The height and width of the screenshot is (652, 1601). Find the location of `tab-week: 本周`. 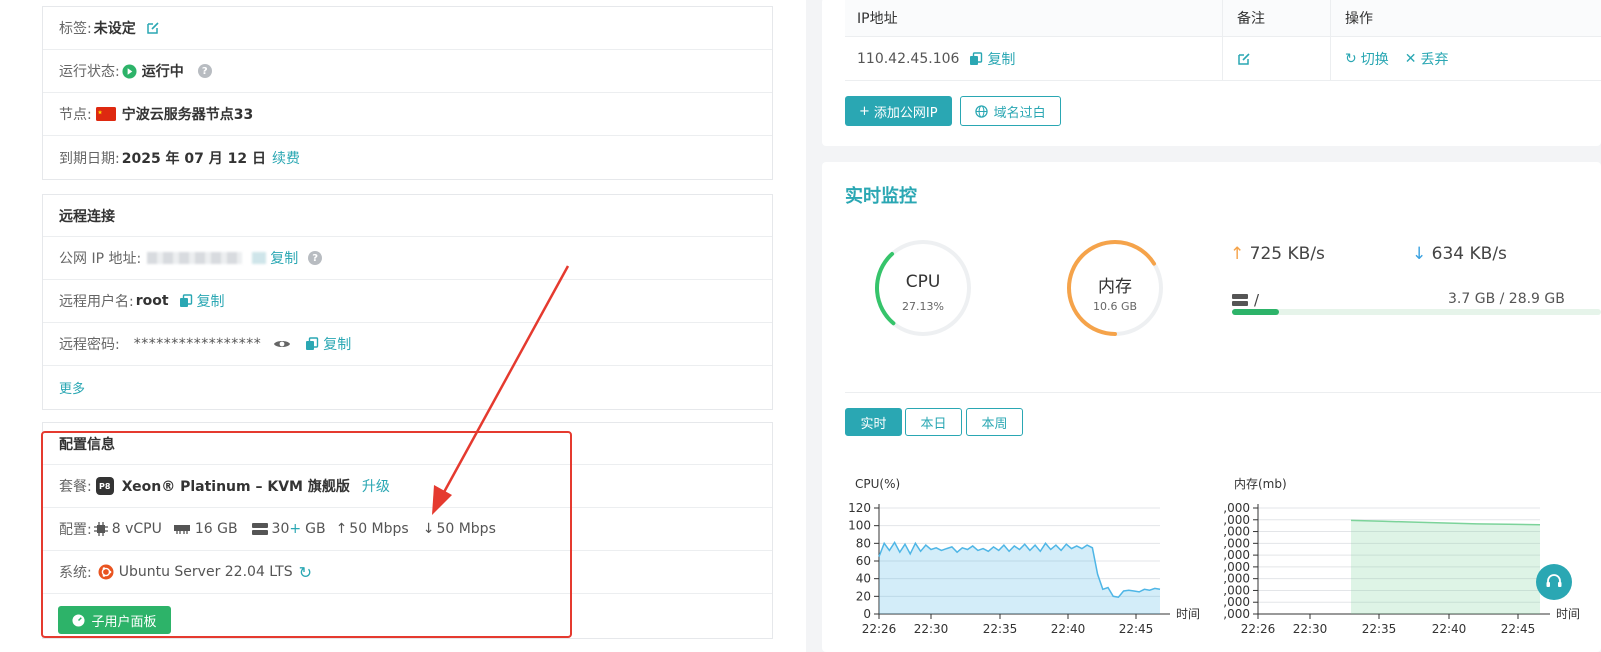

tab-week: 本周 is located at coordinates (994, 422).